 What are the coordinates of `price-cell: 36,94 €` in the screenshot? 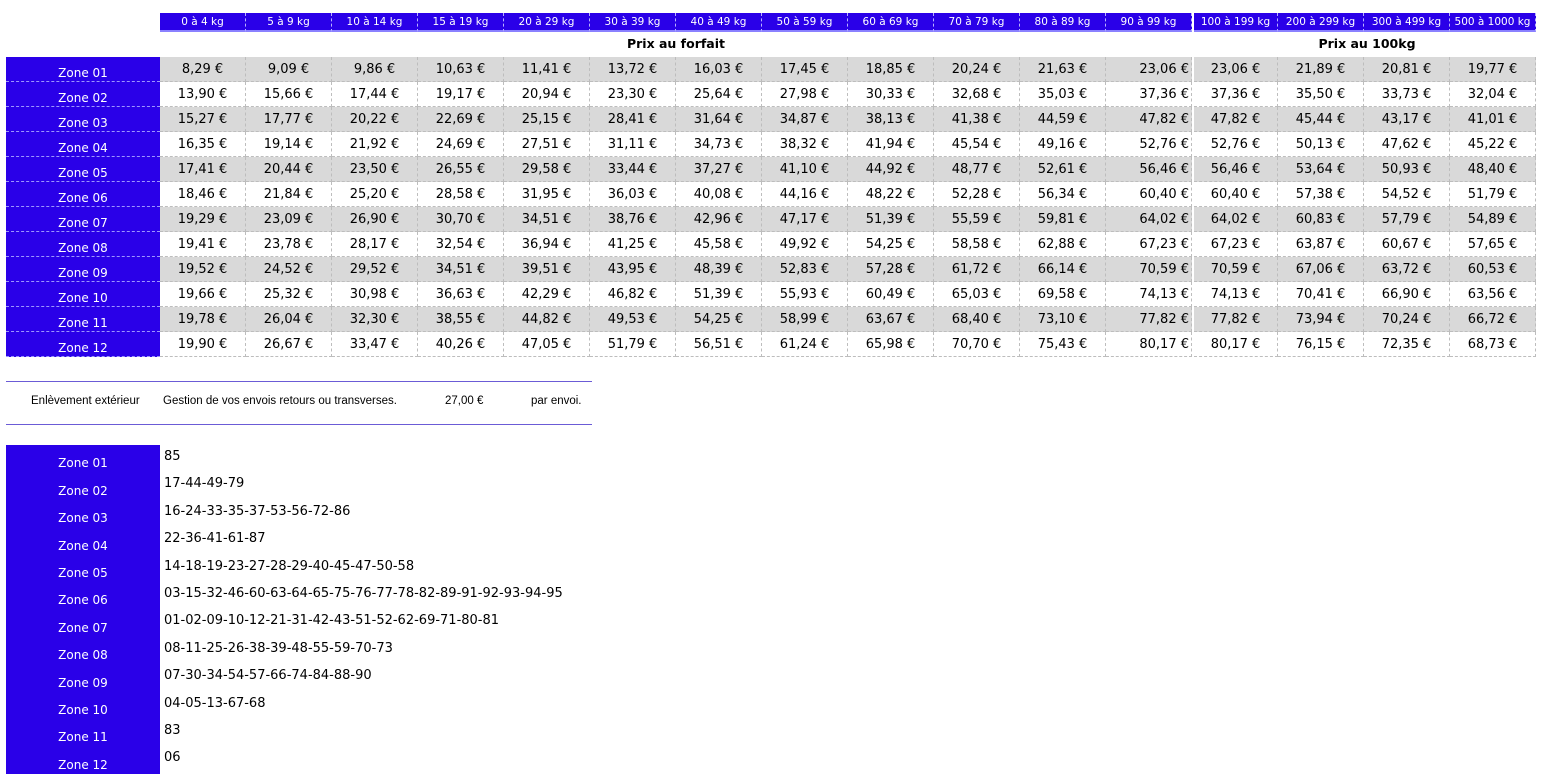 It's located at (547, 244).